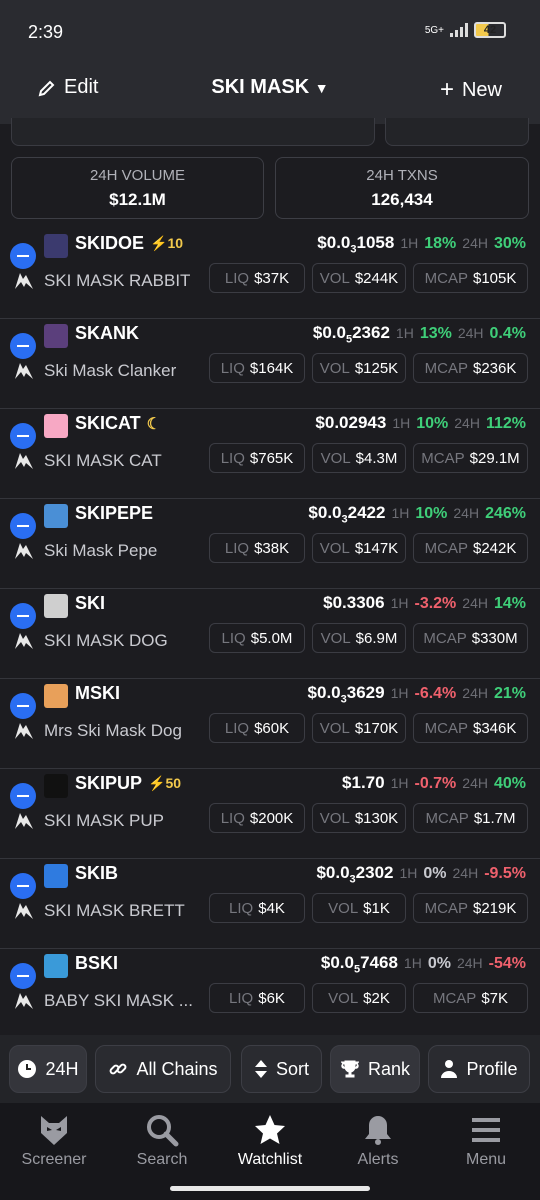 Image resolution: width=540 pixels, height=1200 pixels. What do you see at coordinates (193, 132) in the screenshot?
I see `set-alert-button-partial` at bounding box center [193, 132].